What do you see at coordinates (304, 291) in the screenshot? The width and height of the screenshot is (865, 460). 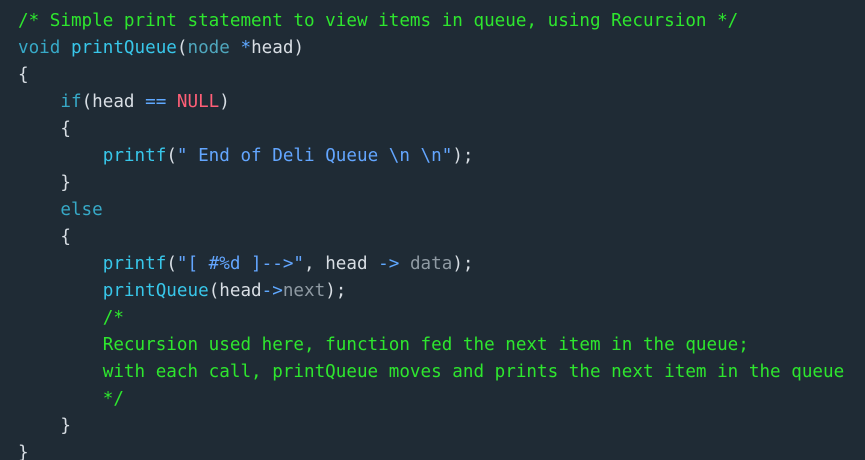 I see `code-token: next` at bounding box center [304, 291].